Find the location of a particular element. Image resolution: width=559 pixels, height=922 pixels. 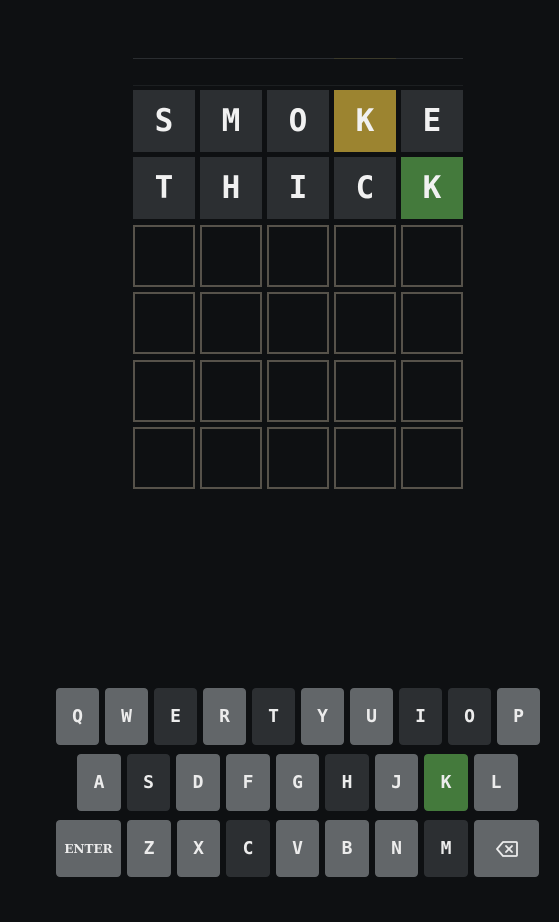

board-top-divider is located at coordinates (298, 85).